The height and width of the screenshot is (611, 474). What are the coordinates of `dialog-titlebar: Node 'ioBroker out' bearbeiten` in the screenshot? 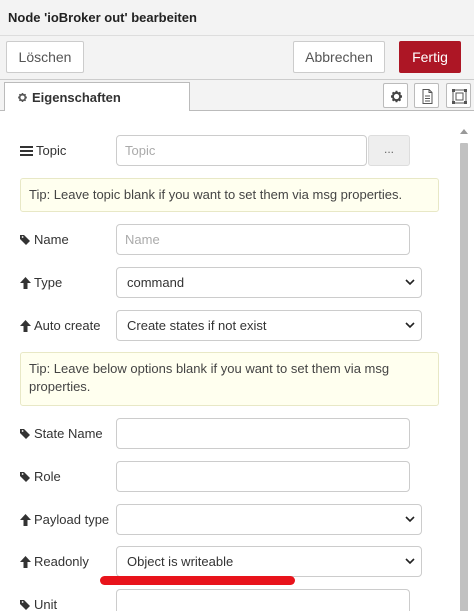 It's located at (237, 18).